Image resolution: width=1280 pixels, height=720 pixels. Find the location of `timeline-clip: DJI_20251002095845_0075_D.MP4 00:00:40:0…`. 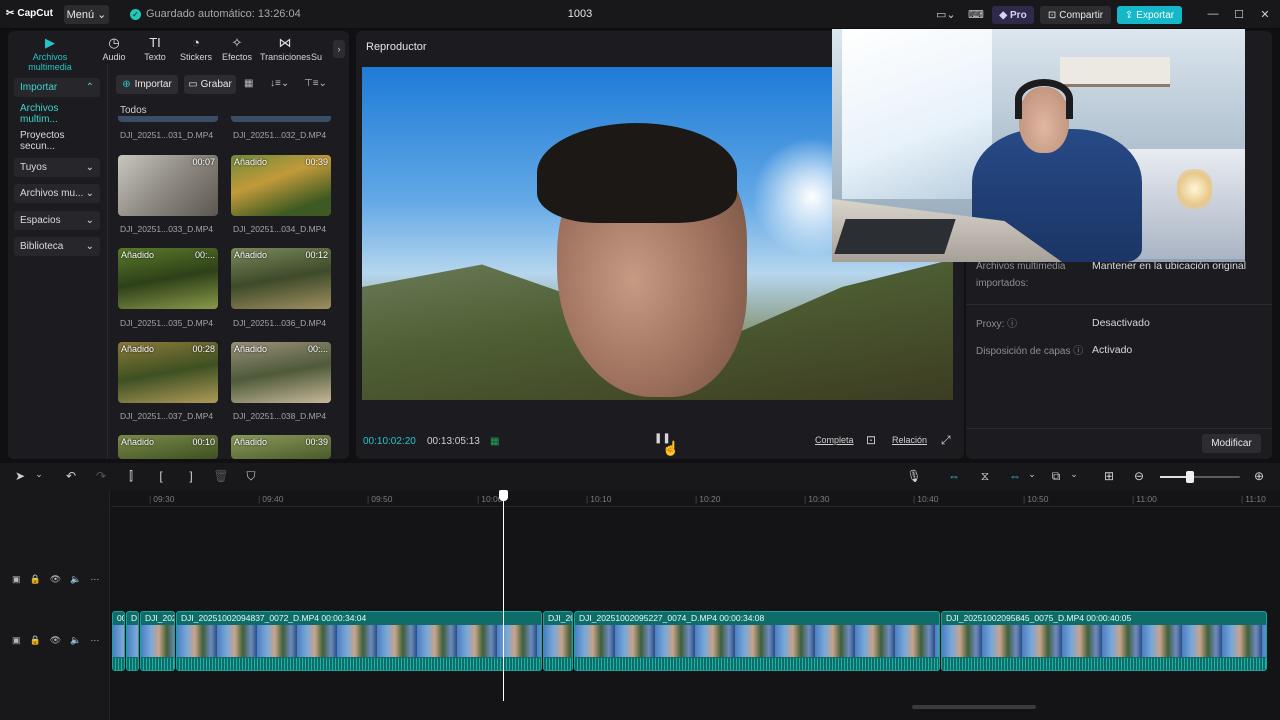

timeline-clip: DJI_20251002095845_0075_D.MP4 00:00:40:0… is located at coordinates (1104, 641).